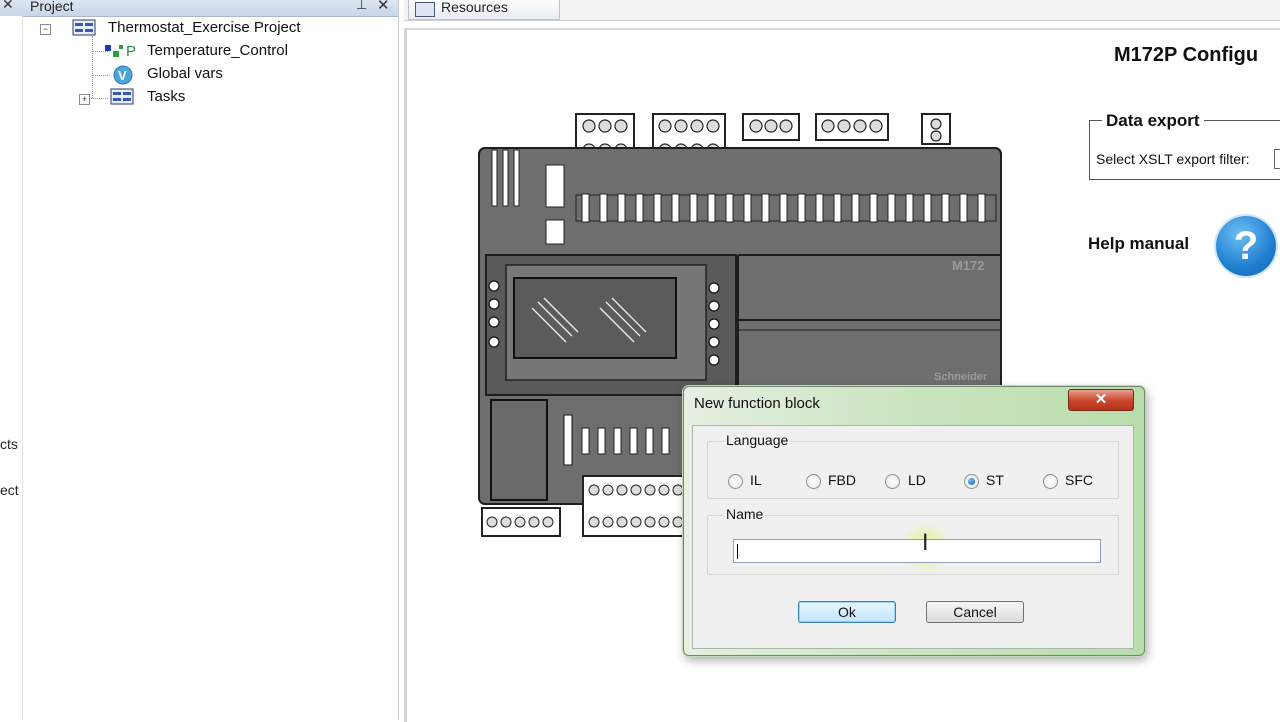 This screenshot has height=722, width=1280. I want to click on help-icon: ?, so click(1246, 246).